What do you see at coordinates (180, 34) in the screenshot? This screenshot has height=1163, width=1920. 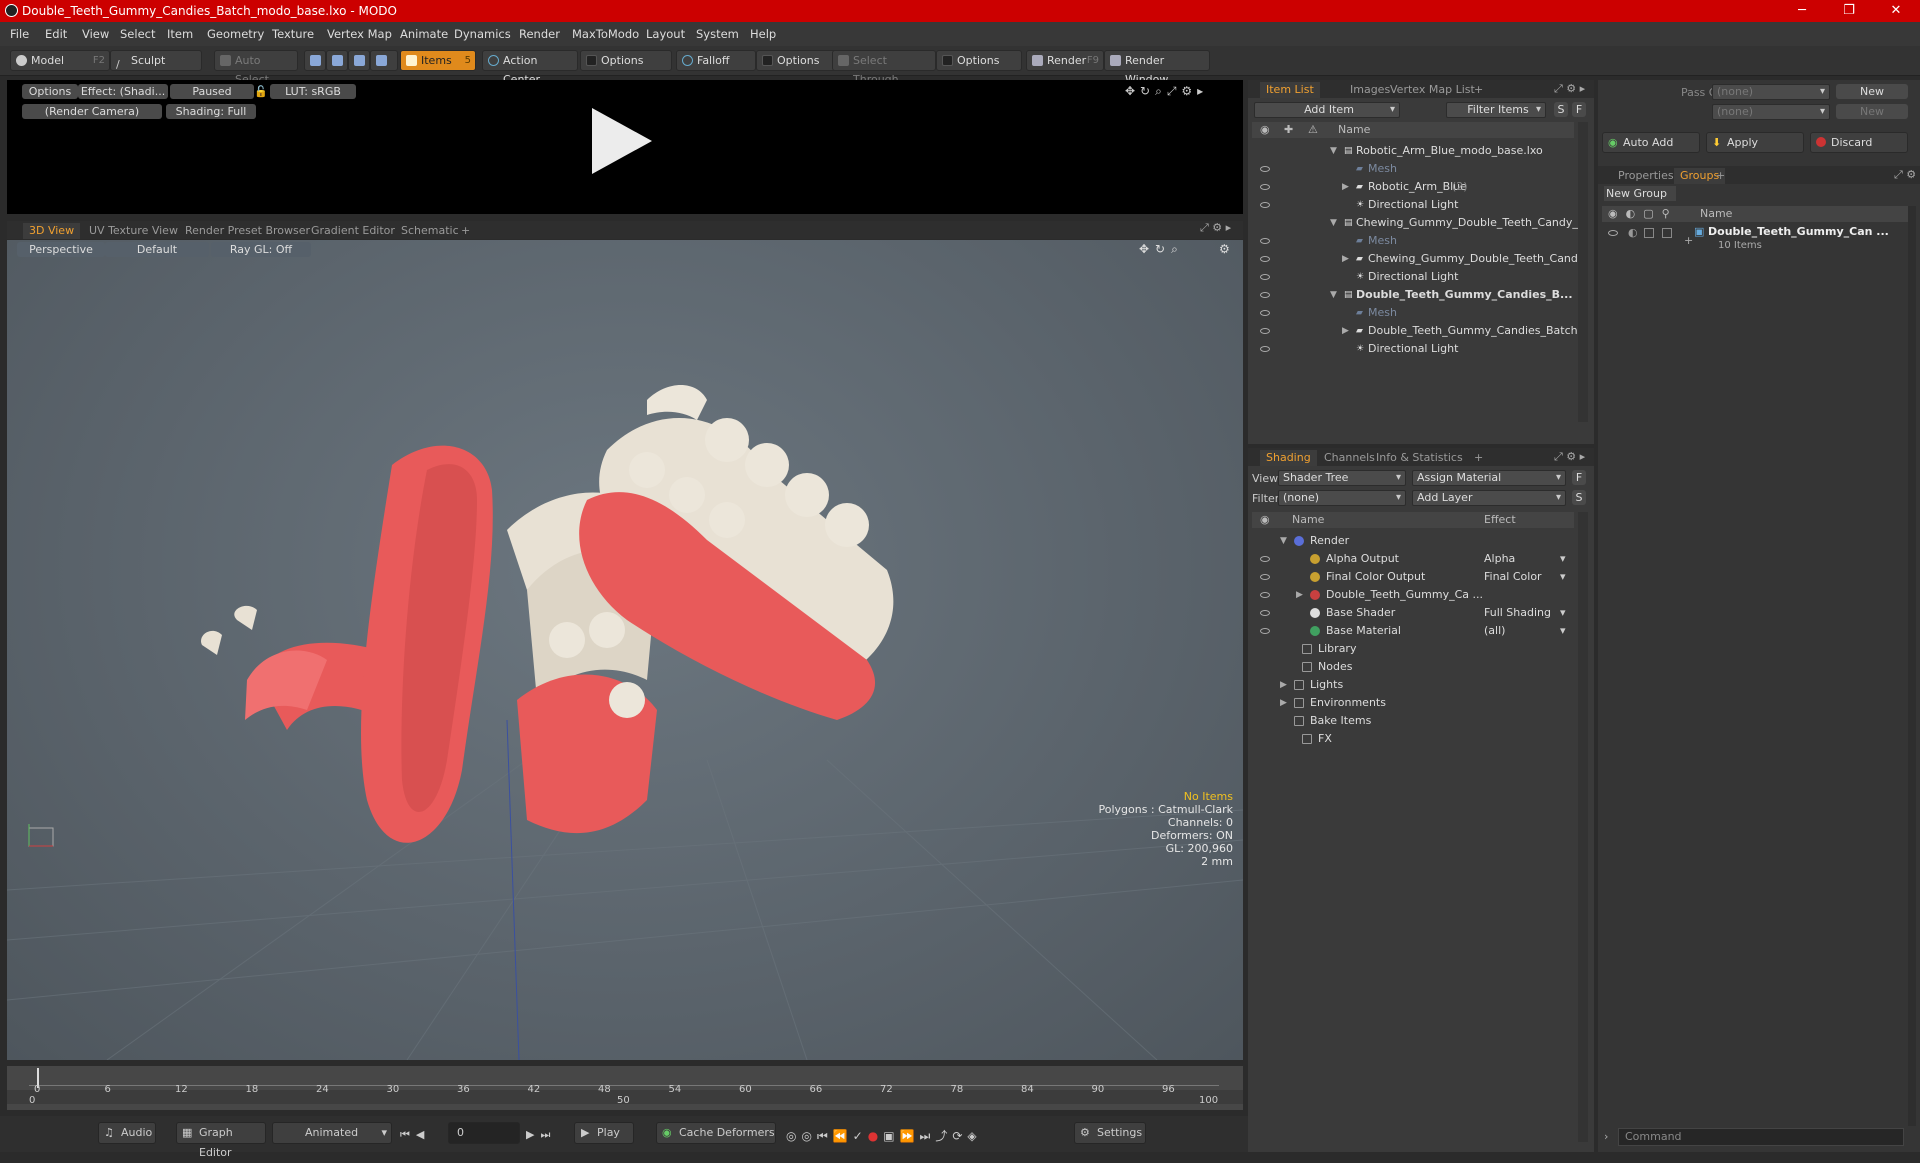 I see `menu-item: Item` at bounding box center [180, 34].